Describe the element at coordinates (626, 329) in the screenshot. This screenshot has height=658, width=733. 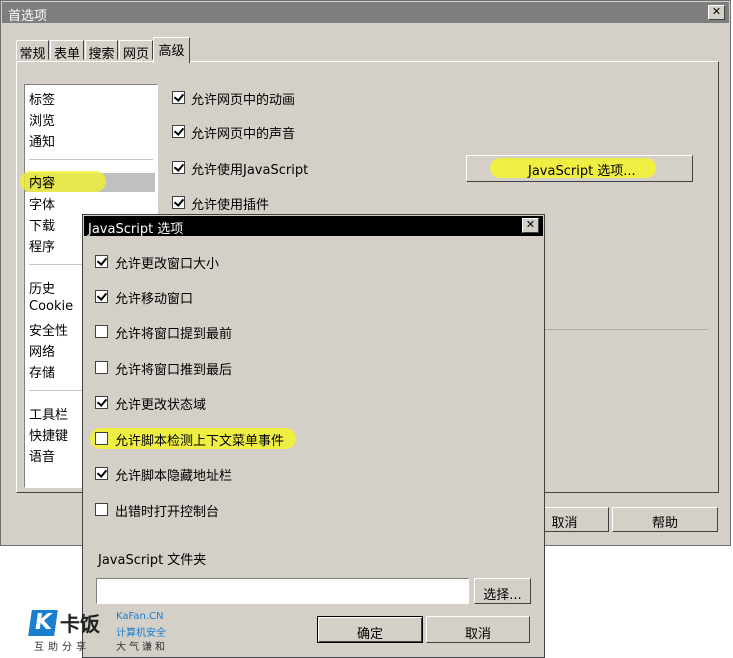
I see `divider` at that location.